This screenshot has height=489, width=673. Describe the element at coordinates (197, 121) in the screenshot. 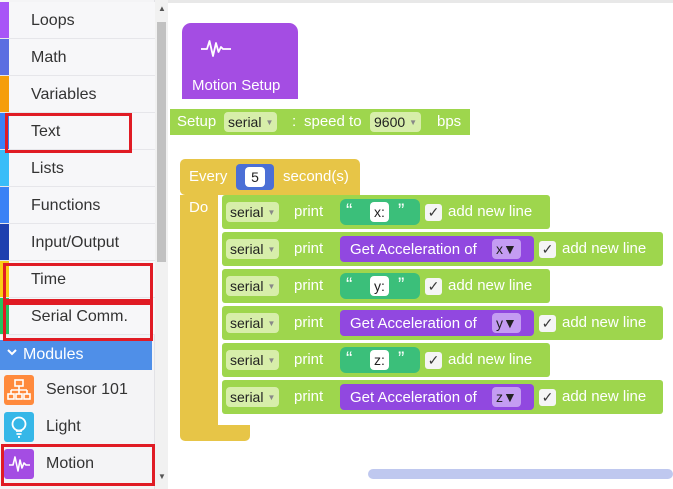

I see `setup-label: Setup` at that location.